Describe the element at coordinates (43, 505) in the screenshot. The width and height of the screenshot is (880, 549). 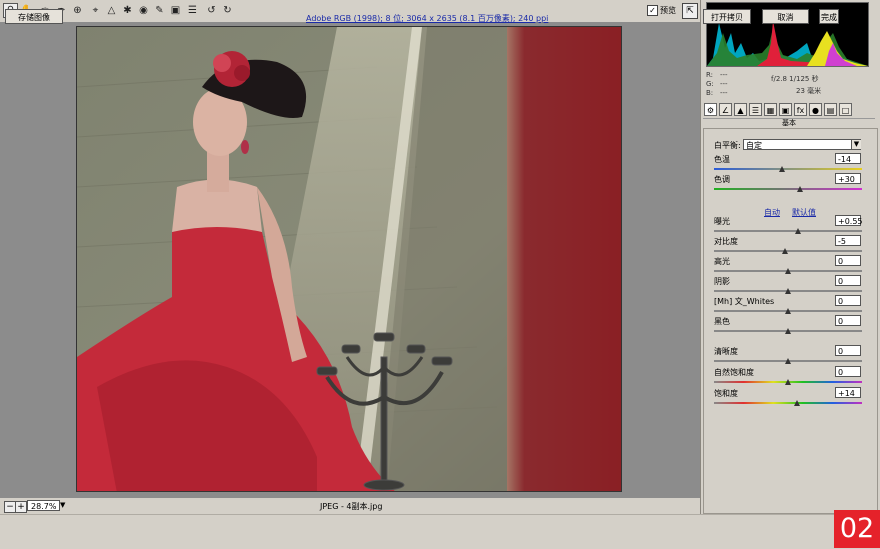
I see `zoom-level-field: 28.7%` at that location.